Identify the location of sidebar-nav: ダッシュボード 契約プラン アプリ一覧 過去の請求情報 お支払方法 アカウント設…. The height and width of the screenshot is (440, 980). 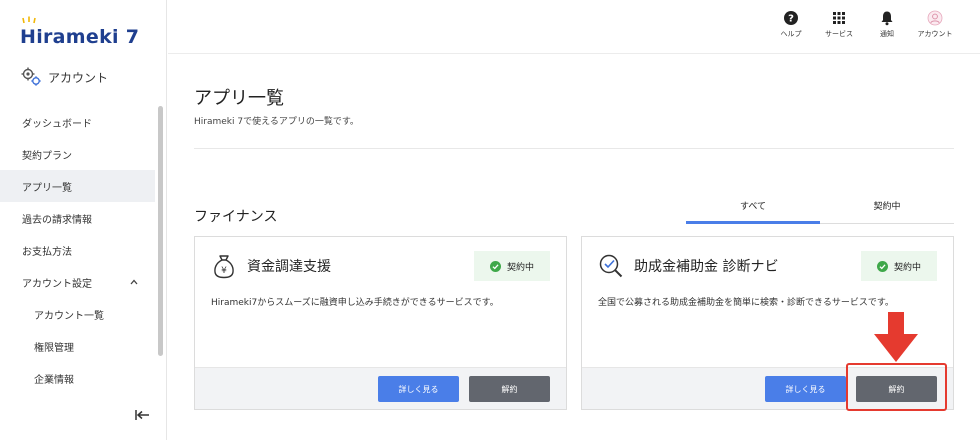
(77, 250).